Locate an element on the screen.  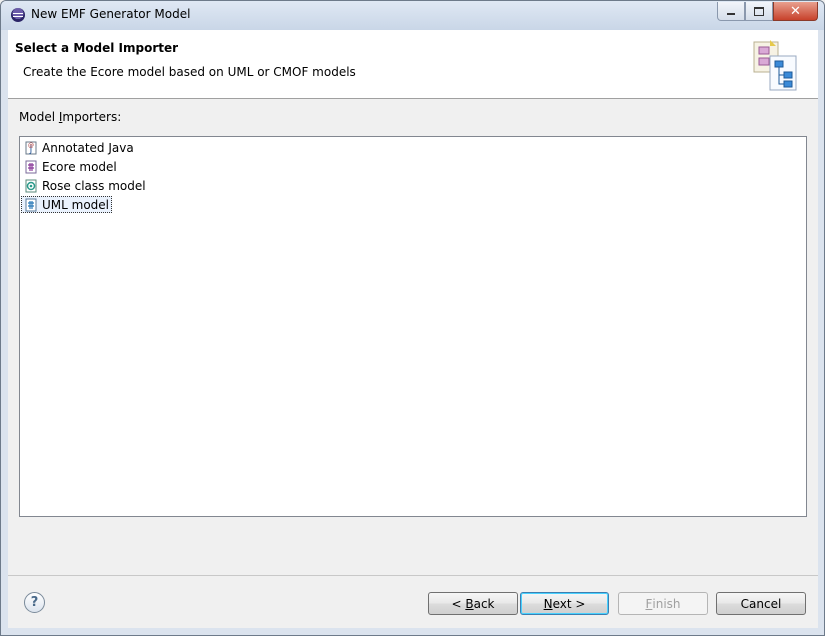
list-item-rose-class-model: Rose class model is located at coordinates (85, 185).